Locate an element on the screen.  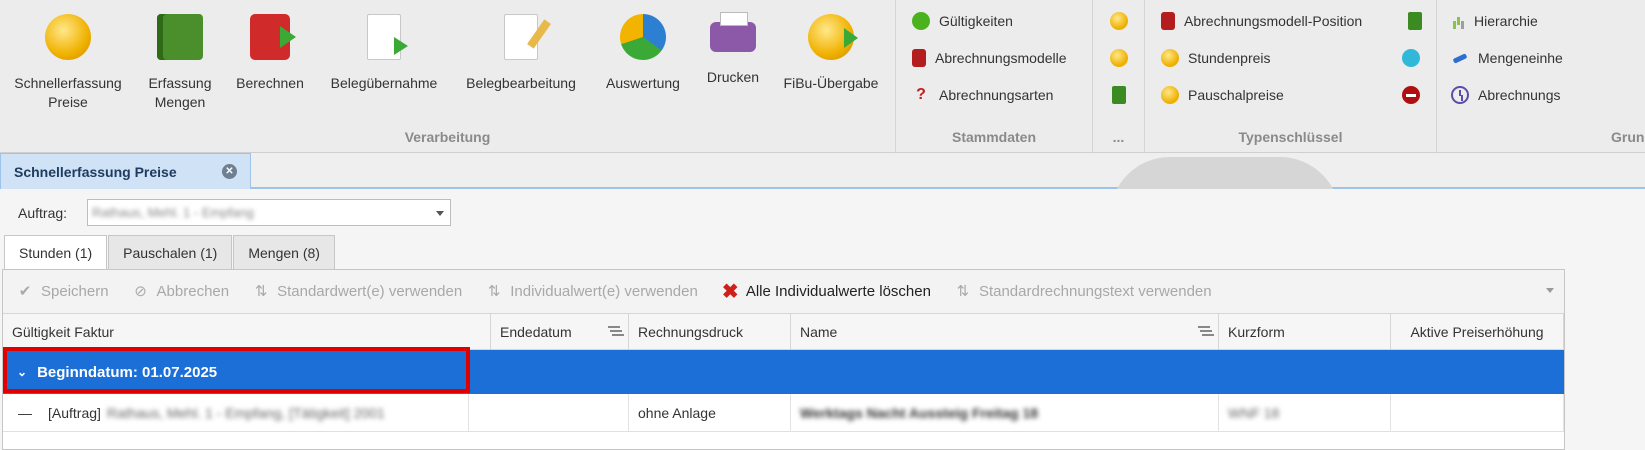
abrechnungsmodell-position-button: Abrechnungsmodell-Position is located at coordinates (1261, 21).